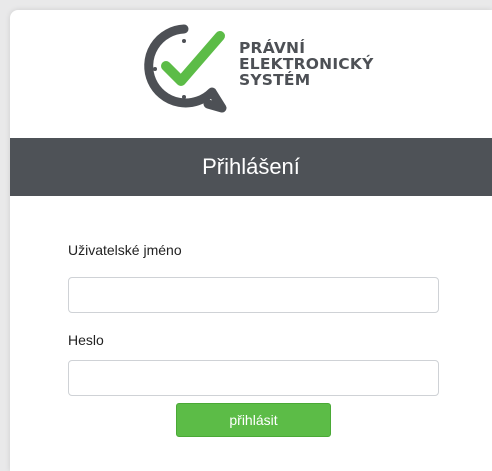 The height and width of the screenshot is (471, 492). I want to click on username-input, so click(253, 295).